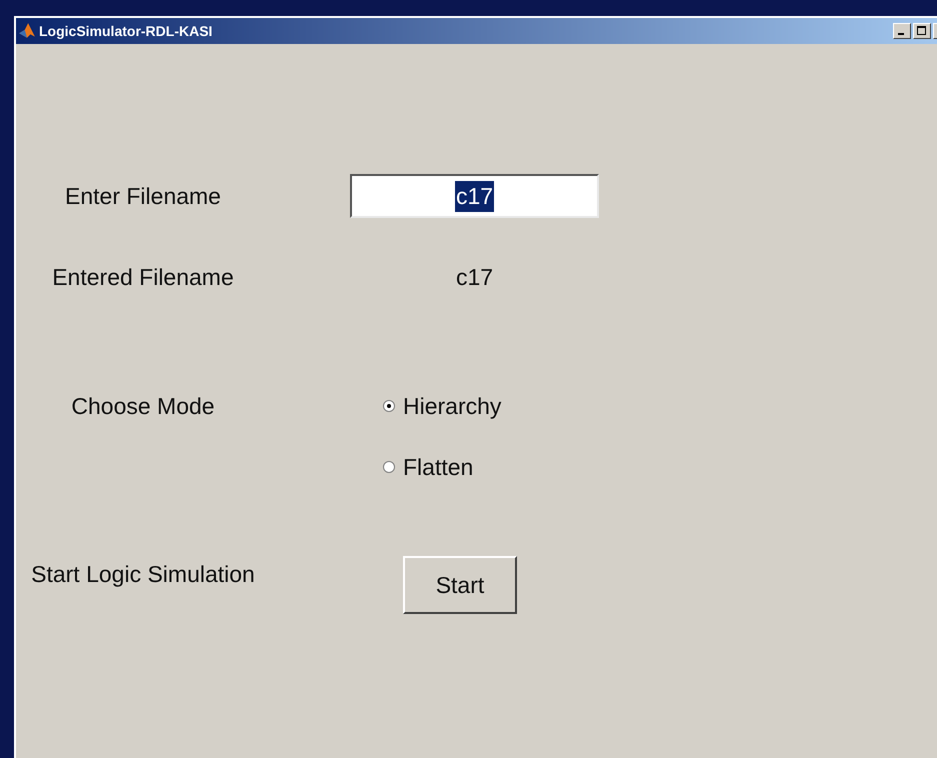 The image size is (937, 758). Describe the element at coordinates (143, 406) in the screenshot. I see `mode-label: Choose Mode` at that location.